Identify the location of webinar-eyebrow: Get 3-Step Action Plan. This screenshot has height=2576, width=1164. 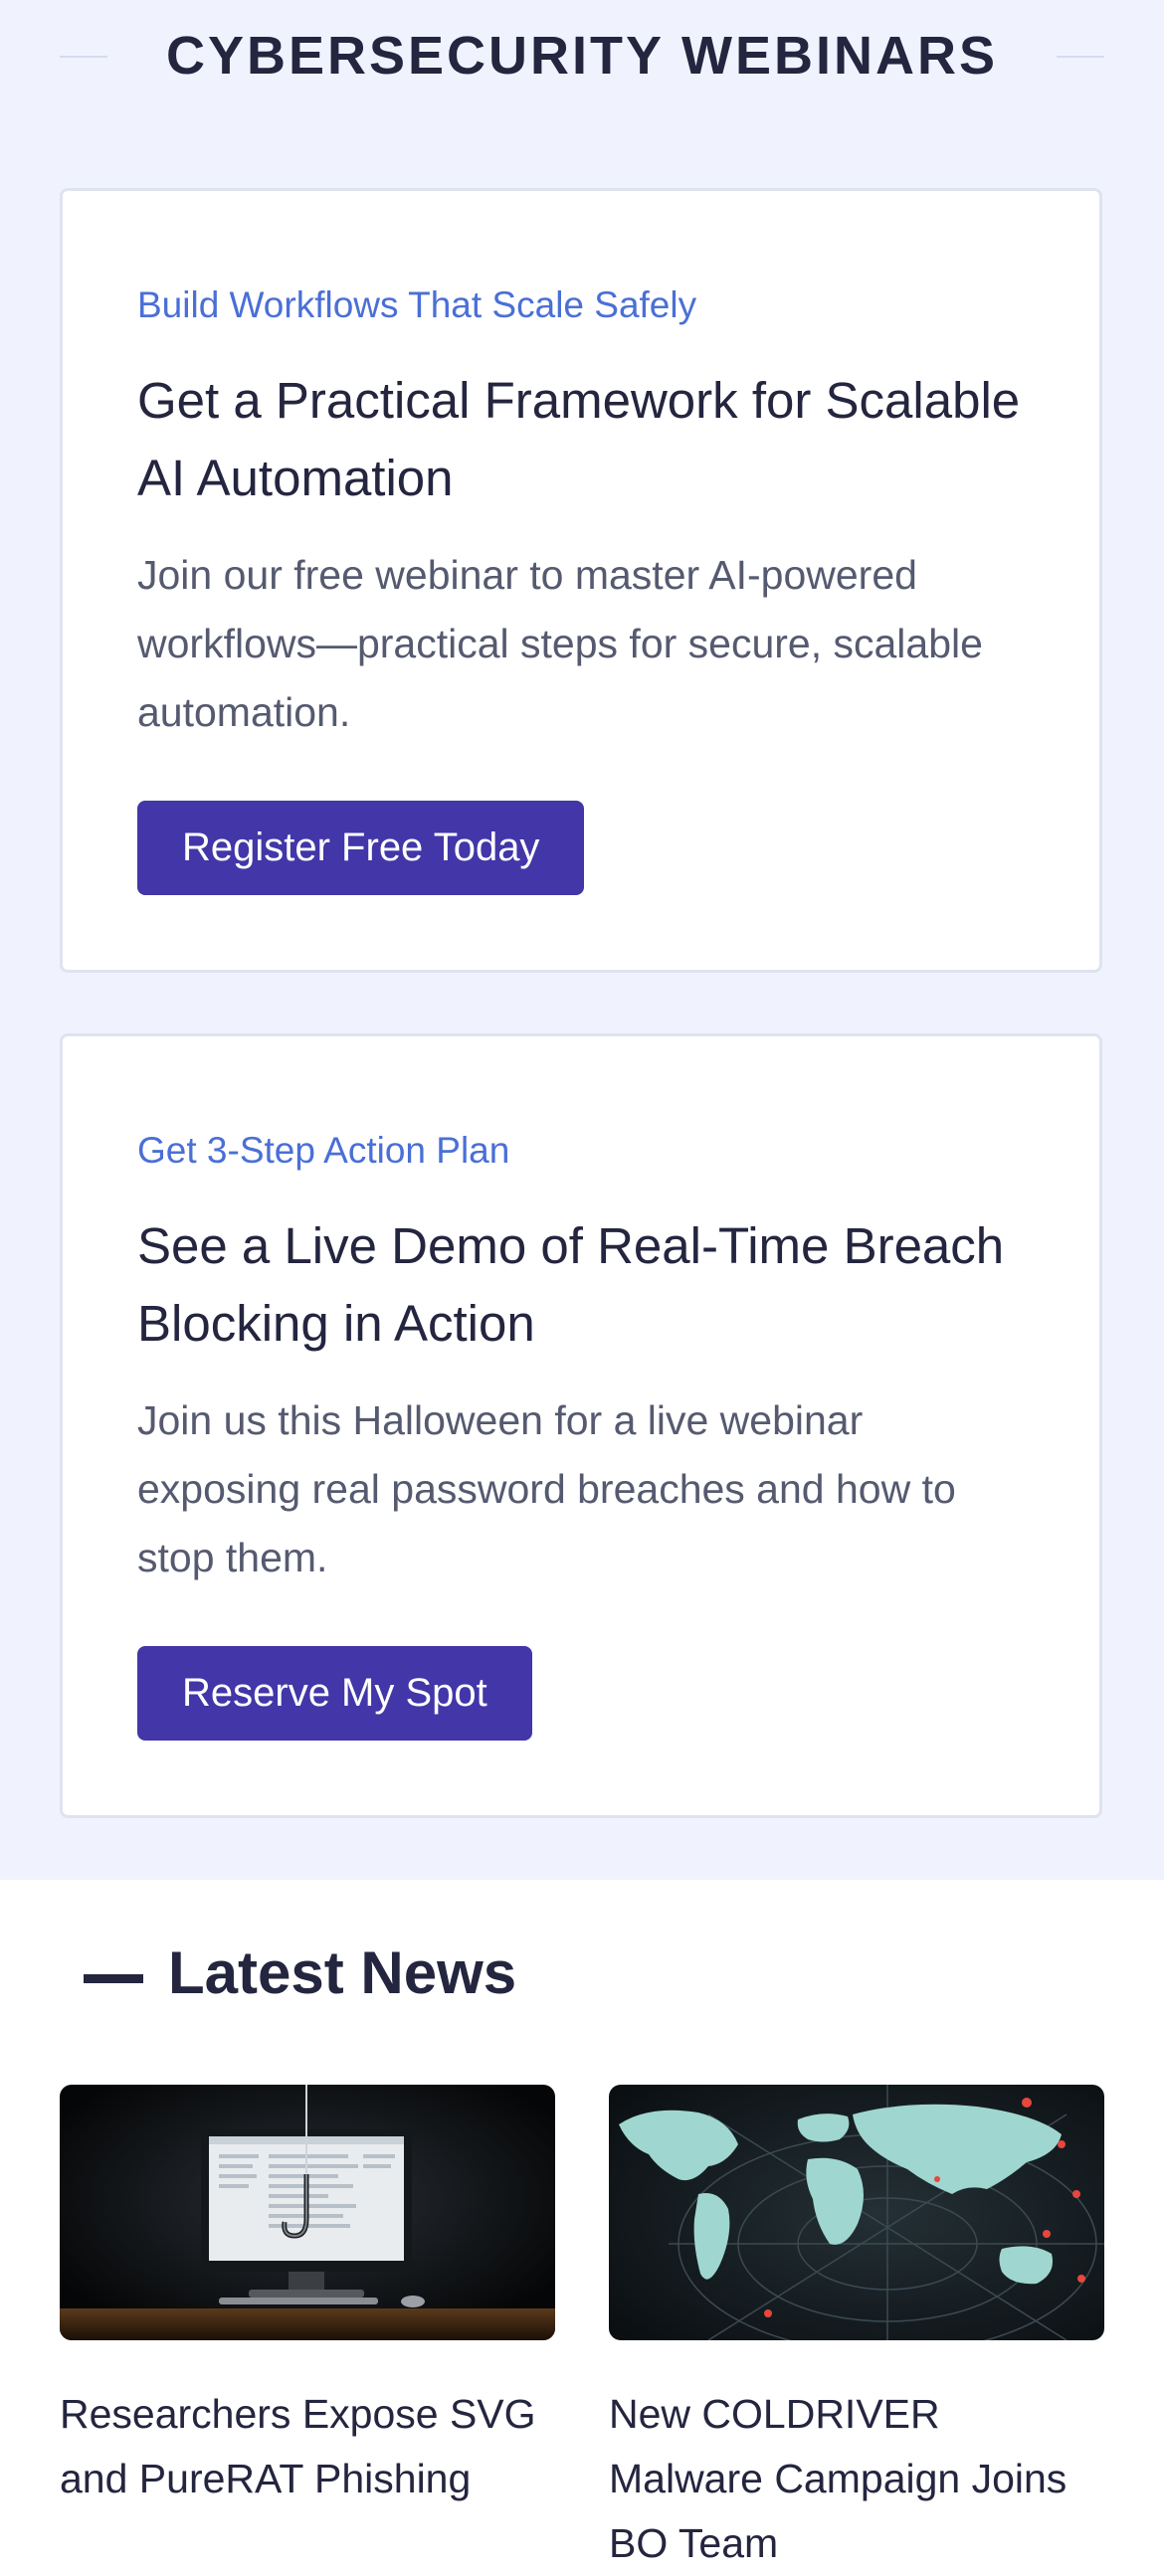
(323, 1150).